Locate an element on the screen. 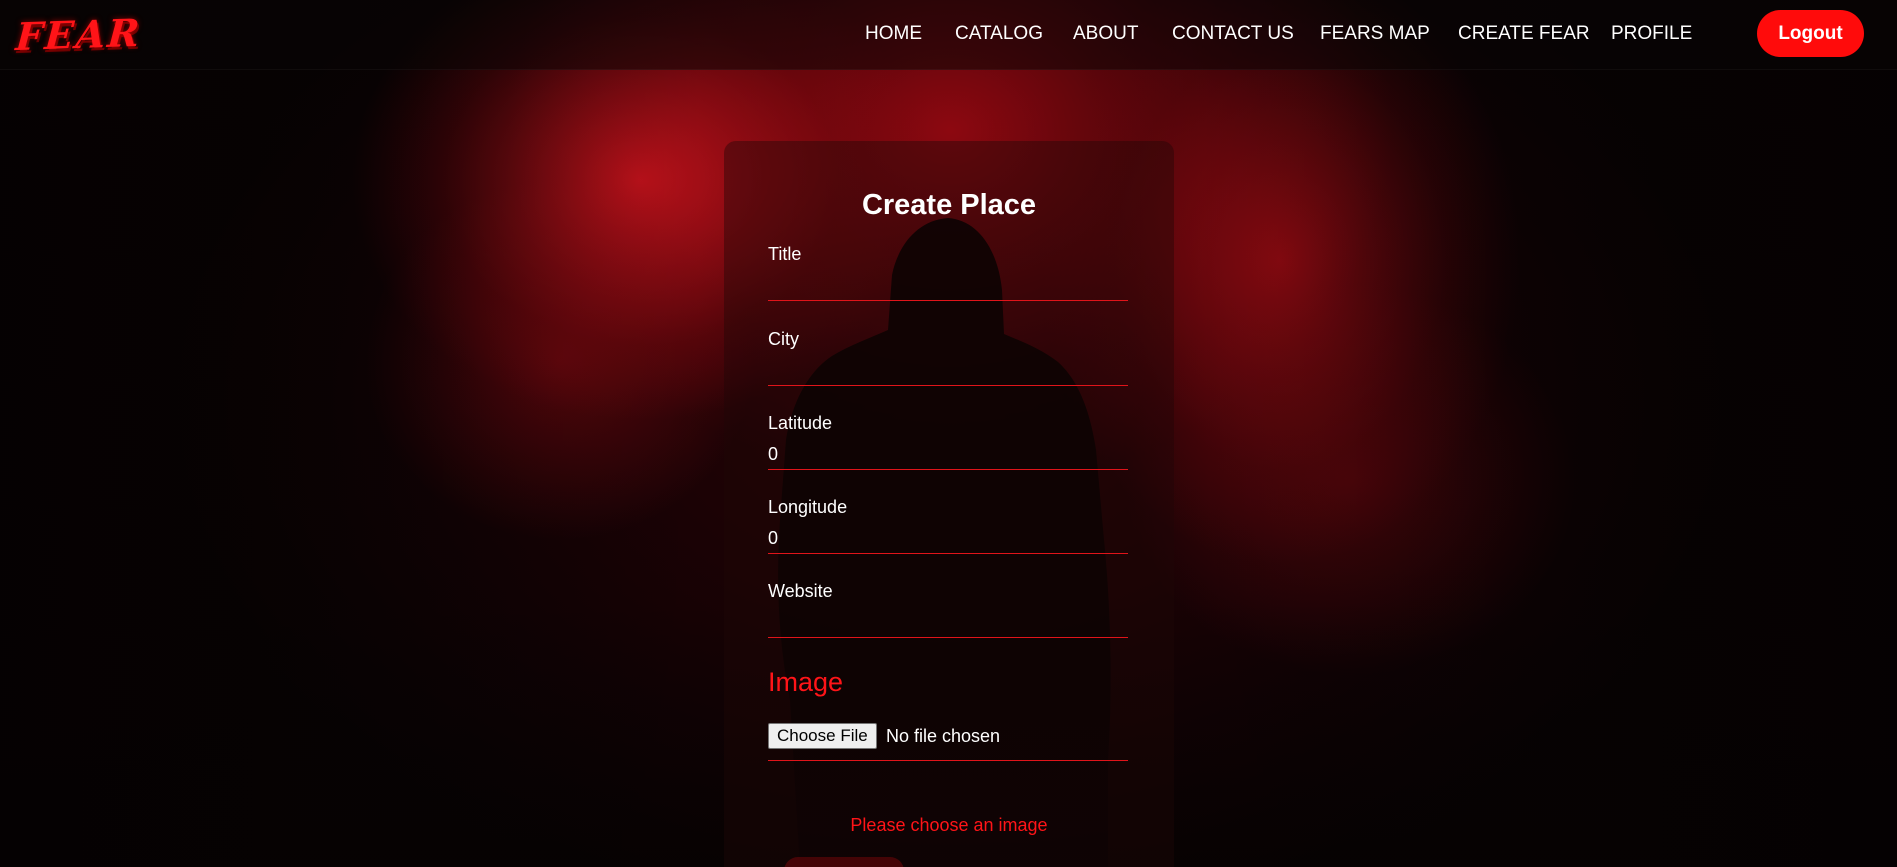  latitude-field: Latitude is located at coordinates (948, 441).